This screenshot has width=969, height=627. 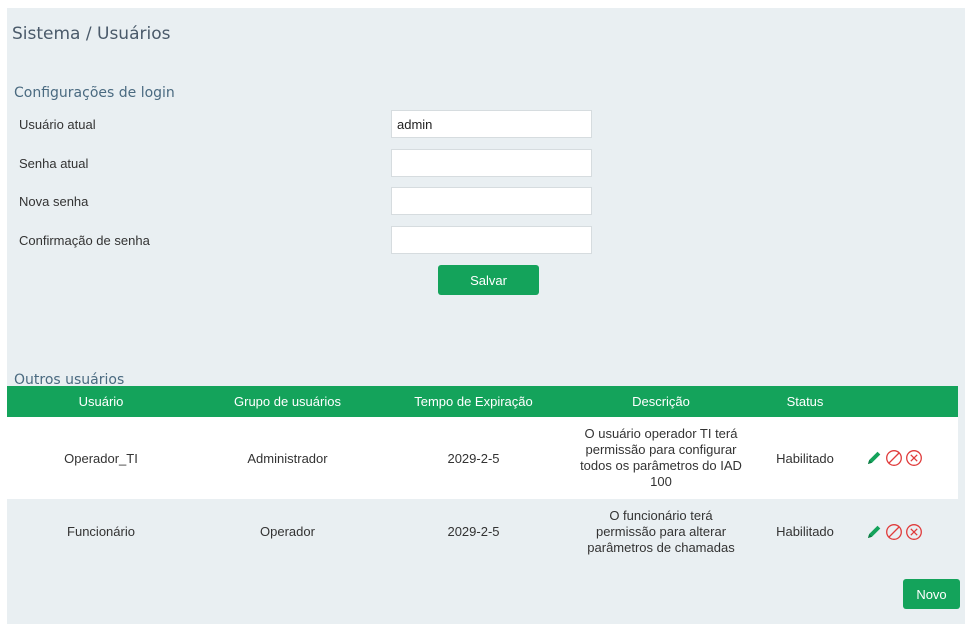 I want to click on confirm-password-label: Confirmação de senha, so click(x=84, y=240).